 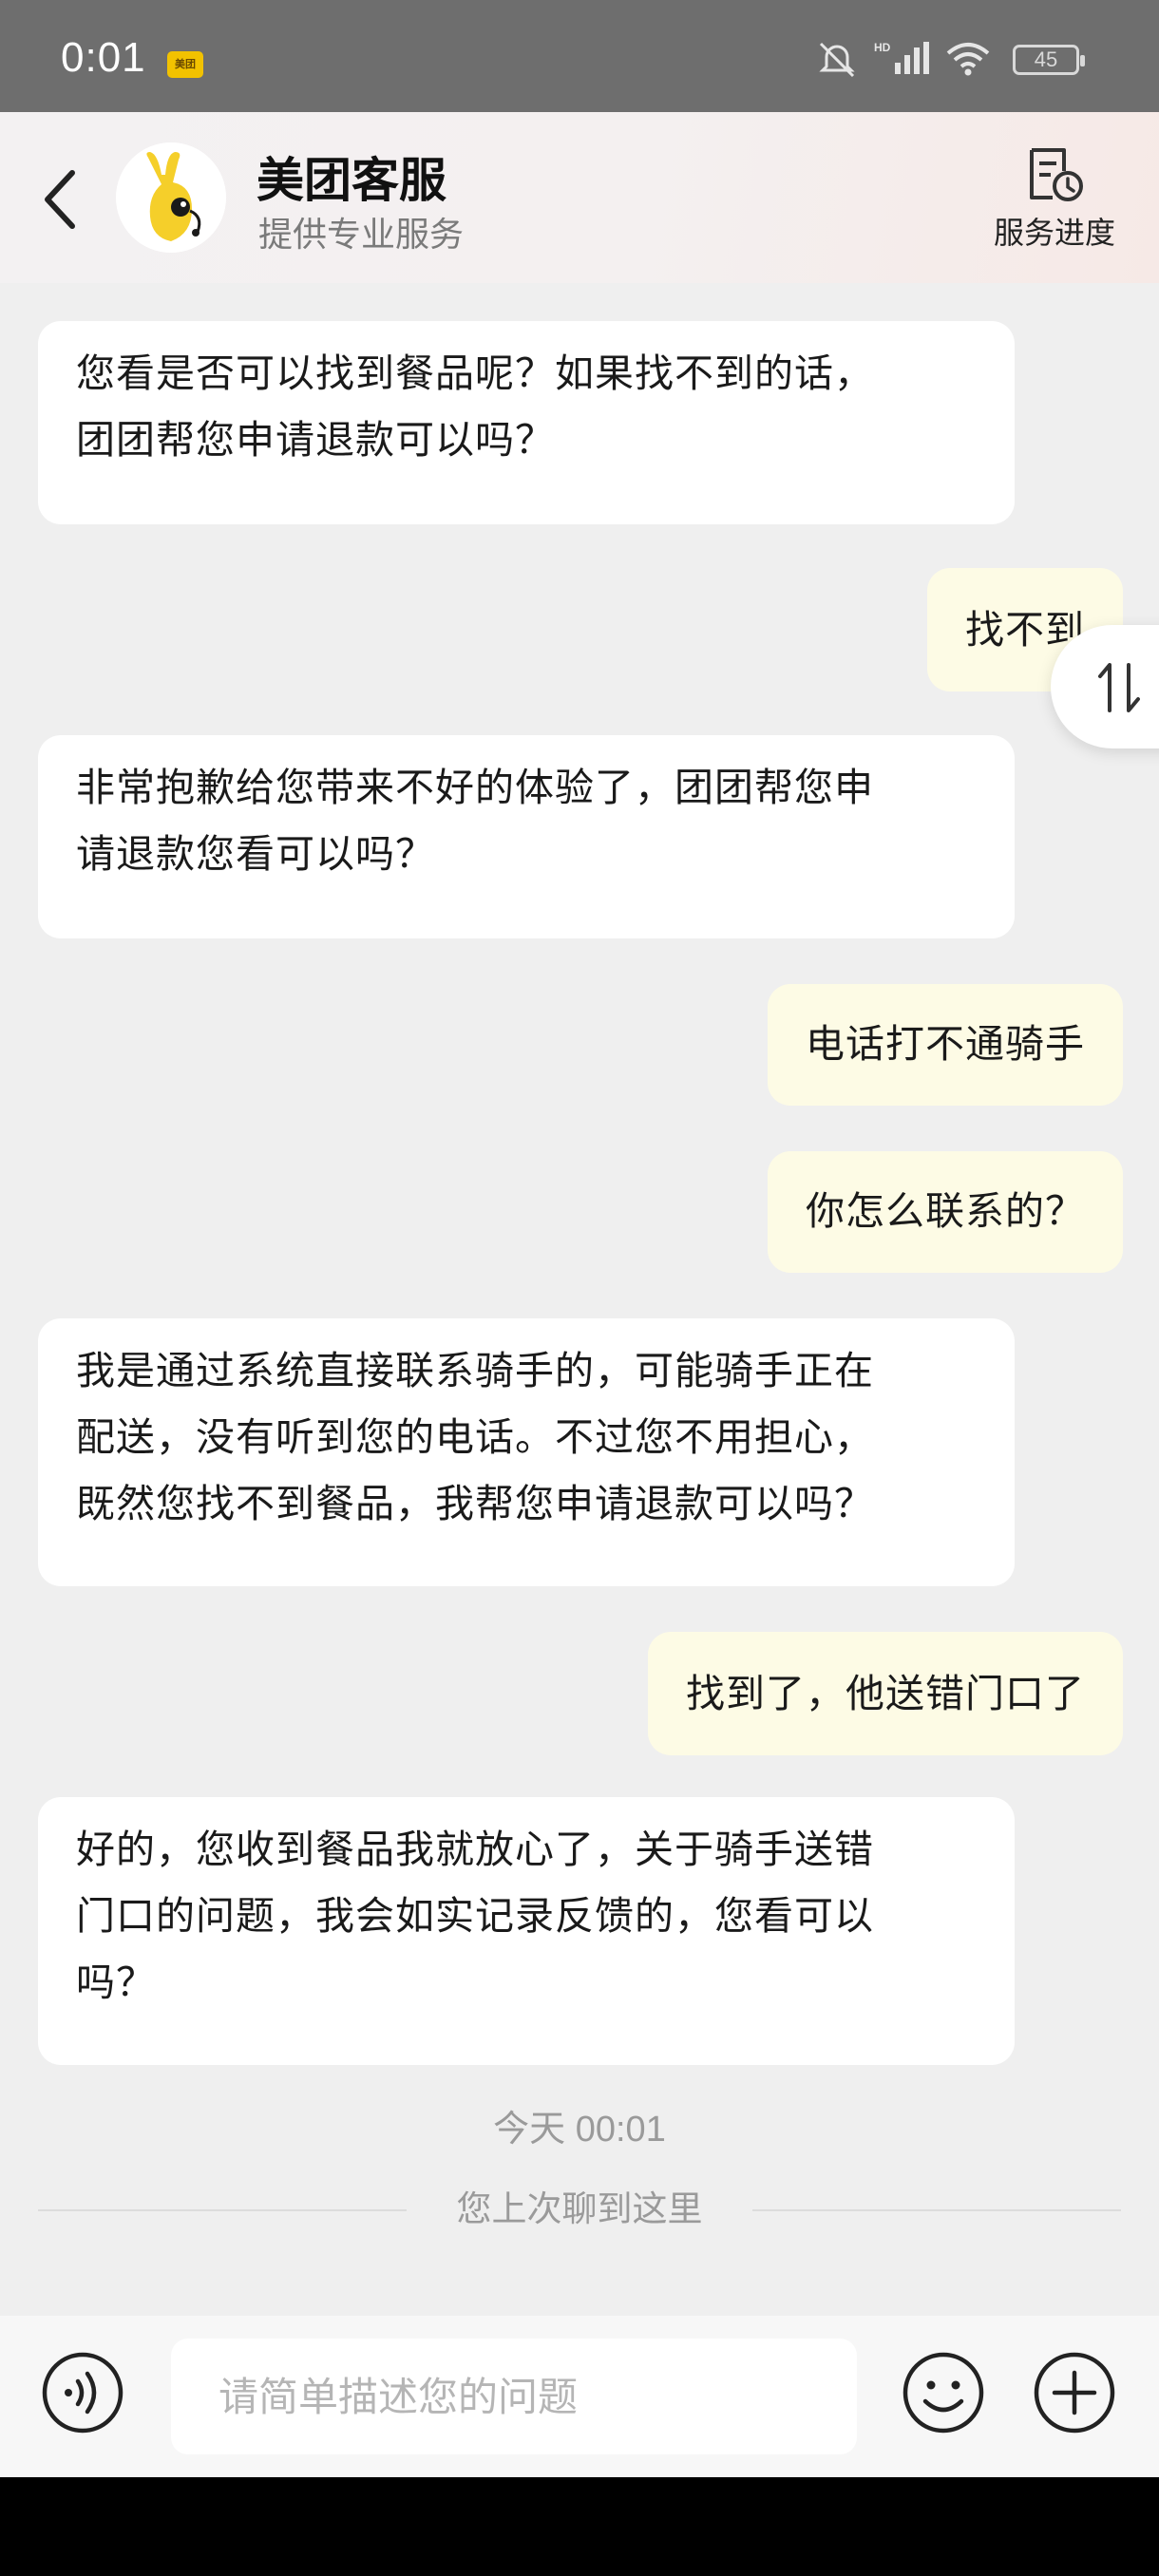 I want to click on user-message: 电话打不通骑手, so click(x=945, y=1045).